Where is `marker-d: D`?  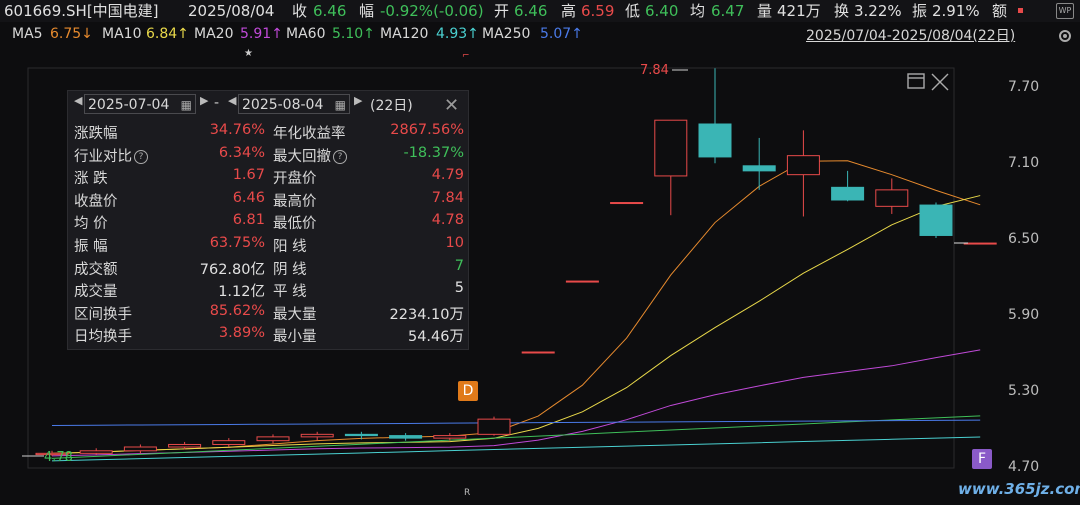 marker-d: D is located at coordinates (468, 391).